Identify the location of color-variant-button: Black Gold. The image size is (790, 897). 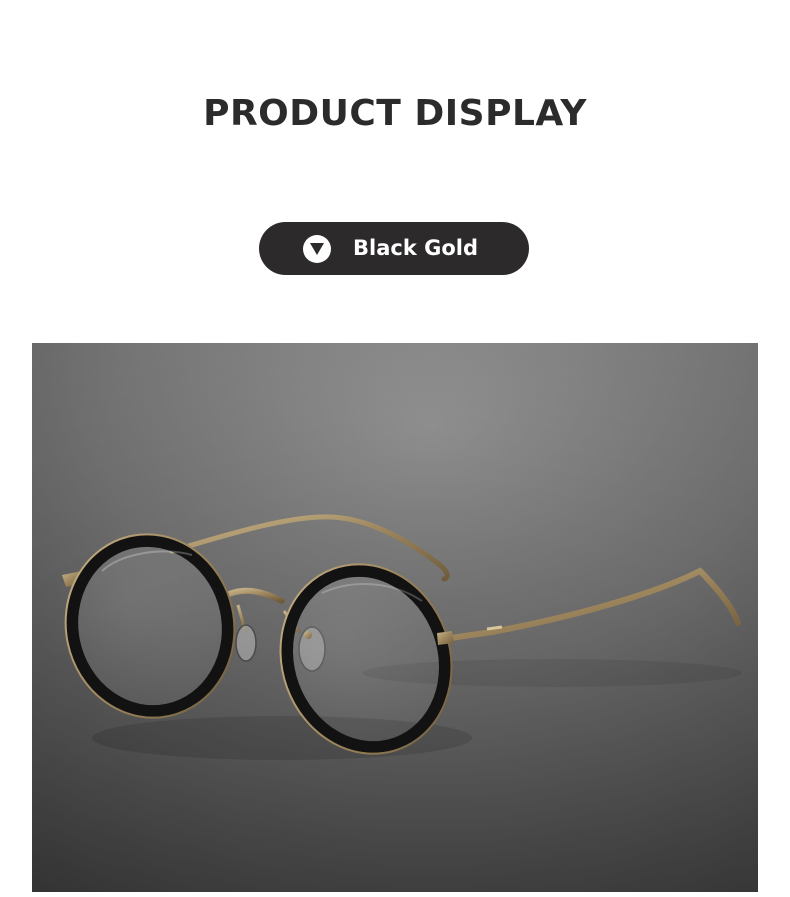
(394, 248).